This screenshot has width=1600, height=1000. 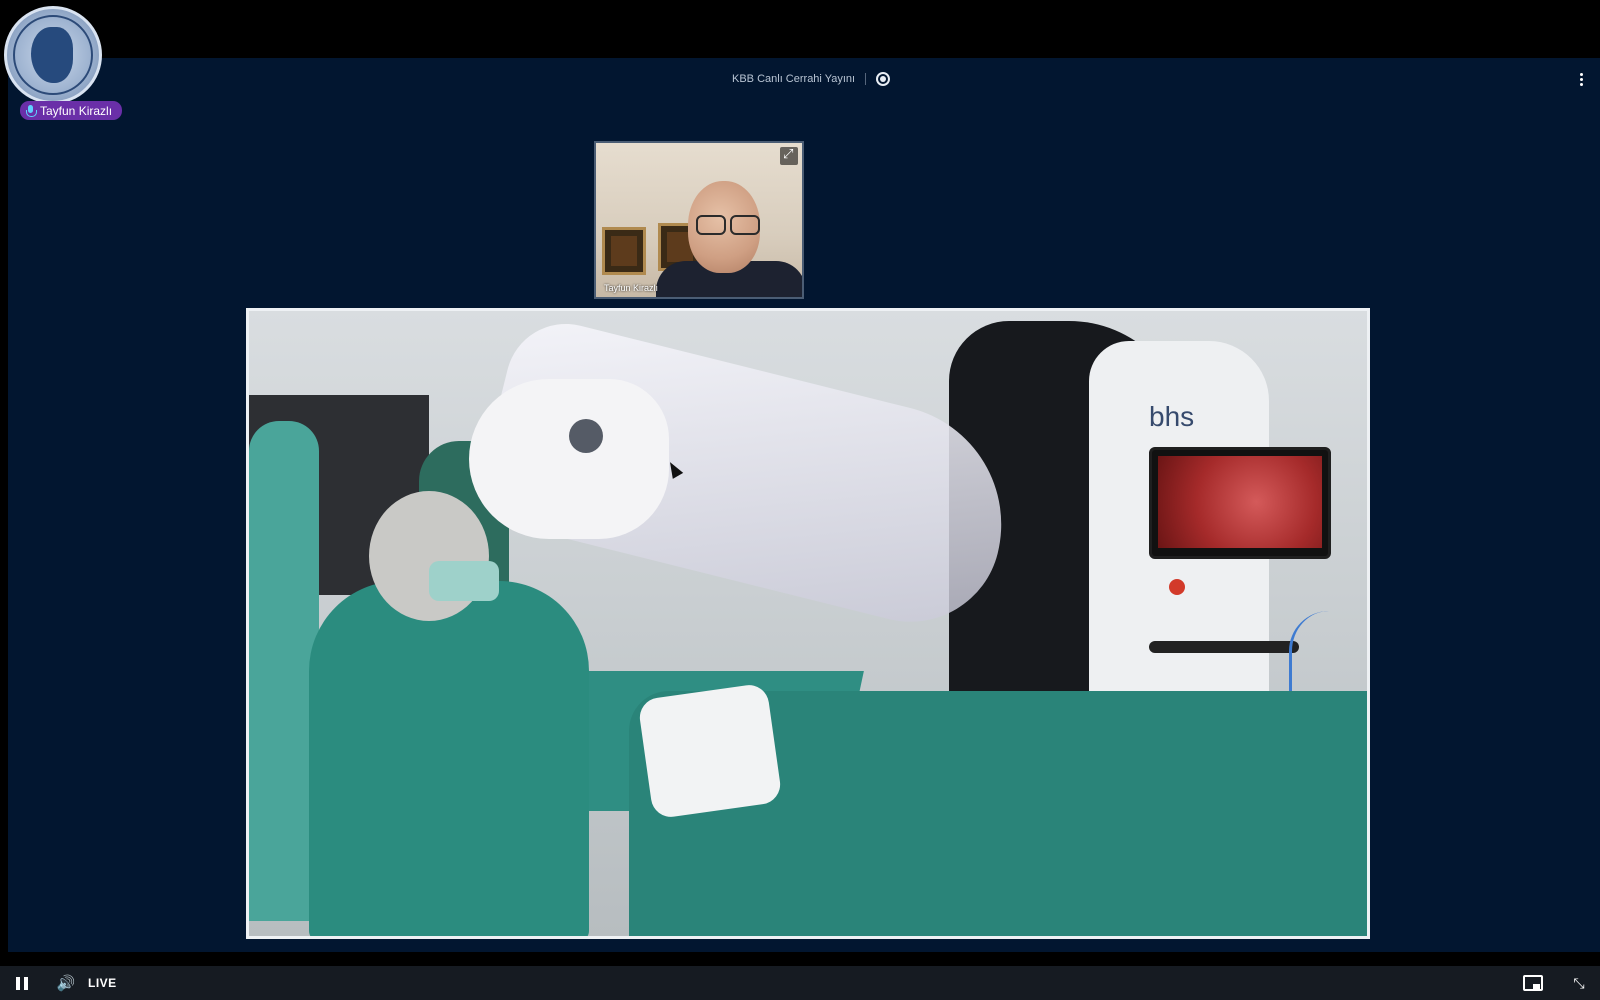 I want to click on top-black-bar, so click(x=800, y=29).